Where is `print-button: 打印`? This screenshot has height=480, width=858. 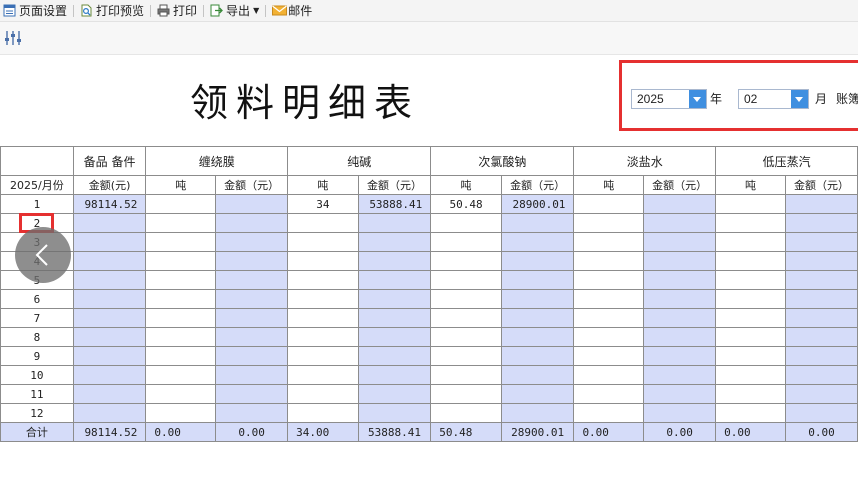
print-button: 打印 is located at coordinates (177, 10).